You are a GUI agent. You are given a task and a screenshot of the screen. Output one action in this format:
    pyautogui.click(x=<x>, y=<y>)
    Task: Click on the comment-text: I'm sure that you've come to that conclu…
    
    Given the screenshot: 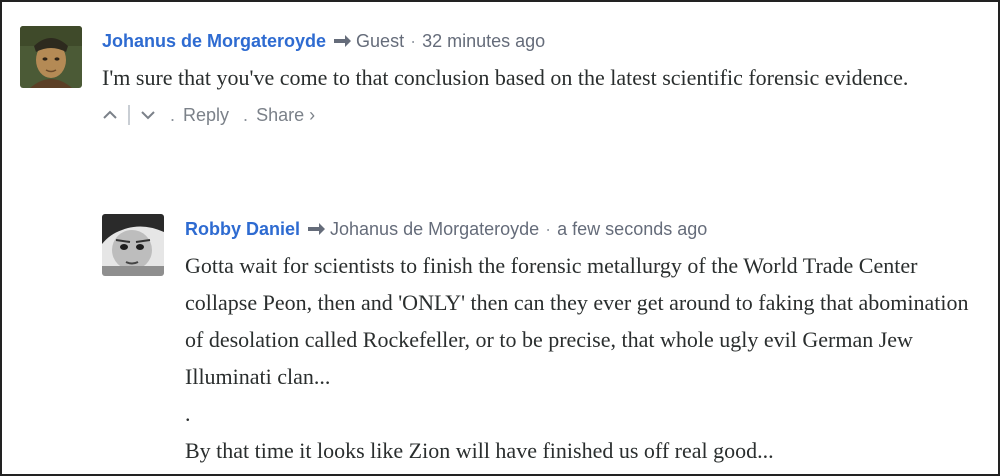 What is the action you would take?
    pyautogui.click(x=505, y=77)
    